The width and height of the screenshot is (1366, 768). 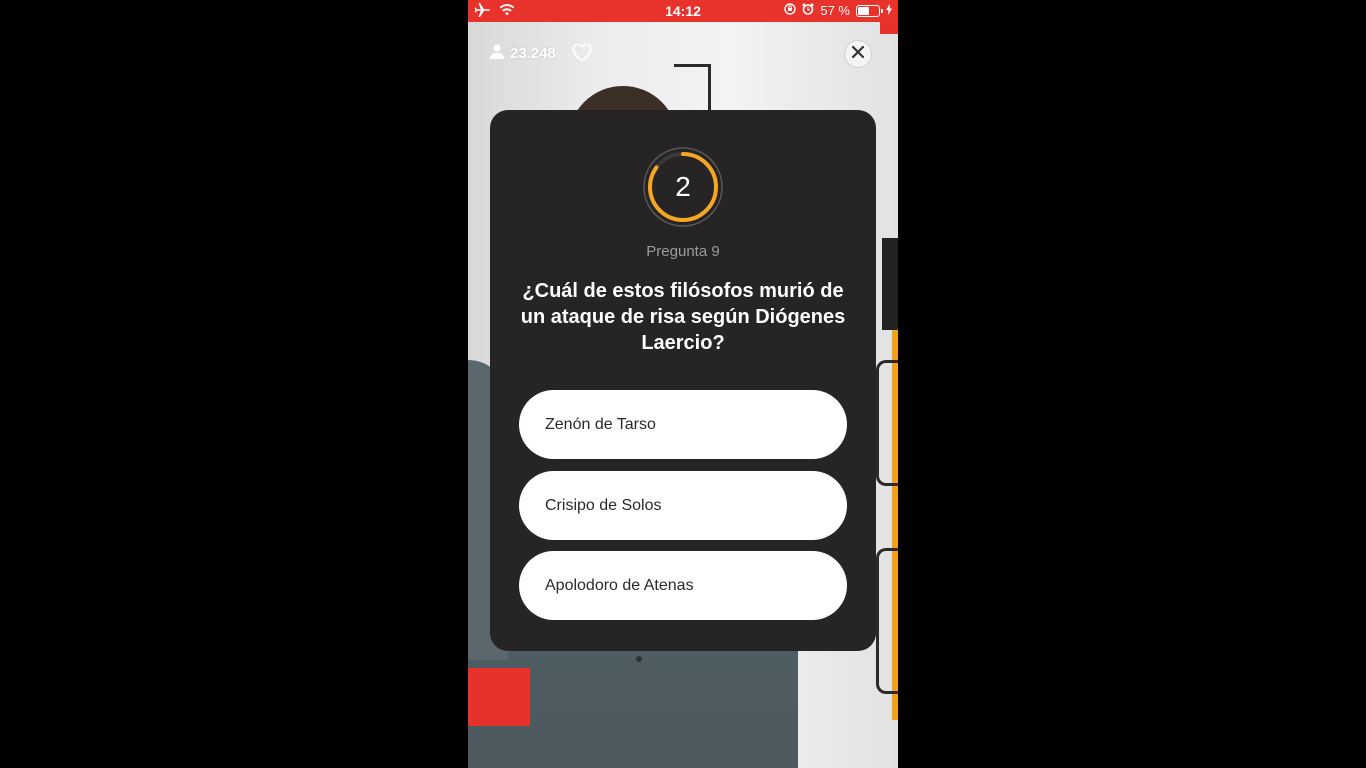 I want to click on countdown-timer: 2, so click(x=683, y=187).